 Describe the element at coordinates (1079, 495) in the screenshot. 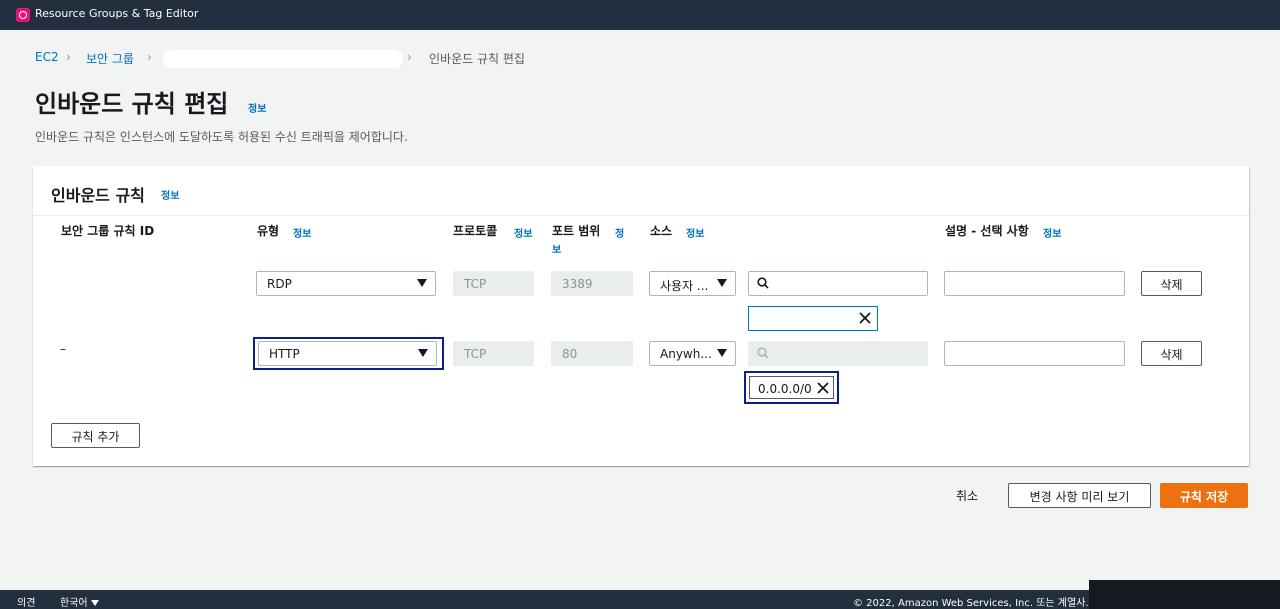

I see `preview-changes-button: 변경 사항 미리 보기` at that location.